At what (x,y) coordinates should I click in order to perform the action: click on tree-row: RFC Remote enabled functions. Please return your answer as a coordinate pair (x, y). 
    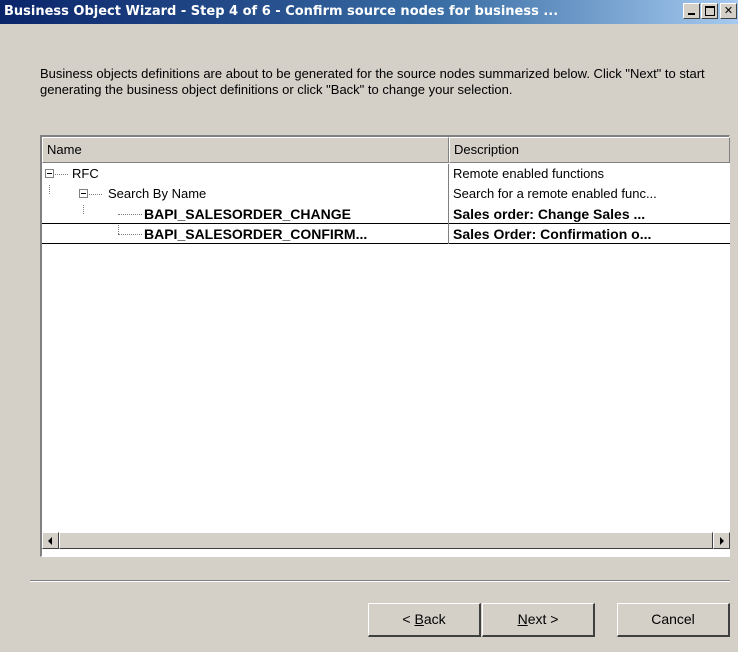
    Looking at the image, I should click on (386, 174).